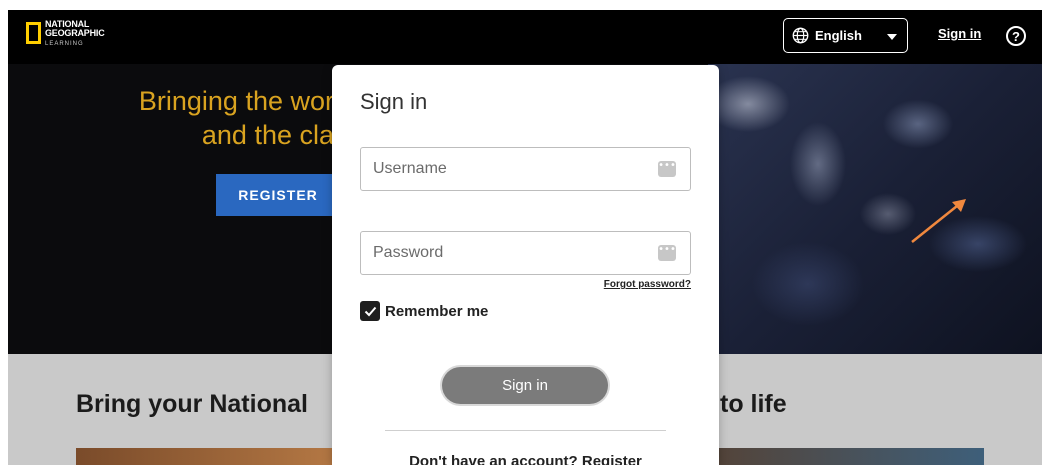 The width and height of the screenshot is (1042, 465). I want to click on checkmark-icon, so click(370, 311).